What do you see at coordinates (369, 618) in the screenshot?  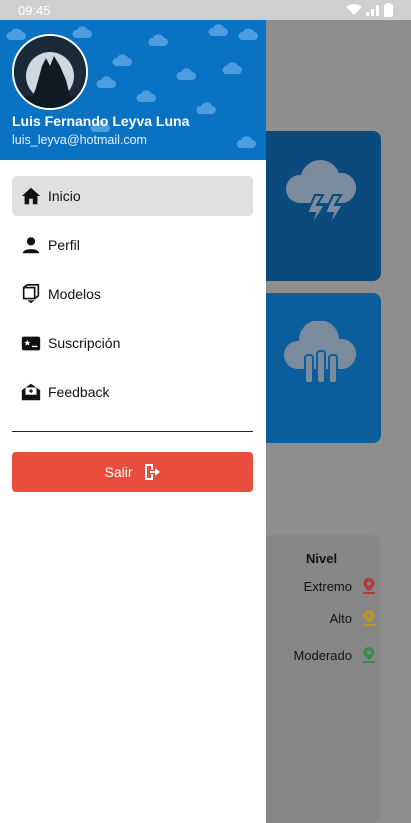 I see `map-pin-yellow-icon` at bounding box center [369, 618].